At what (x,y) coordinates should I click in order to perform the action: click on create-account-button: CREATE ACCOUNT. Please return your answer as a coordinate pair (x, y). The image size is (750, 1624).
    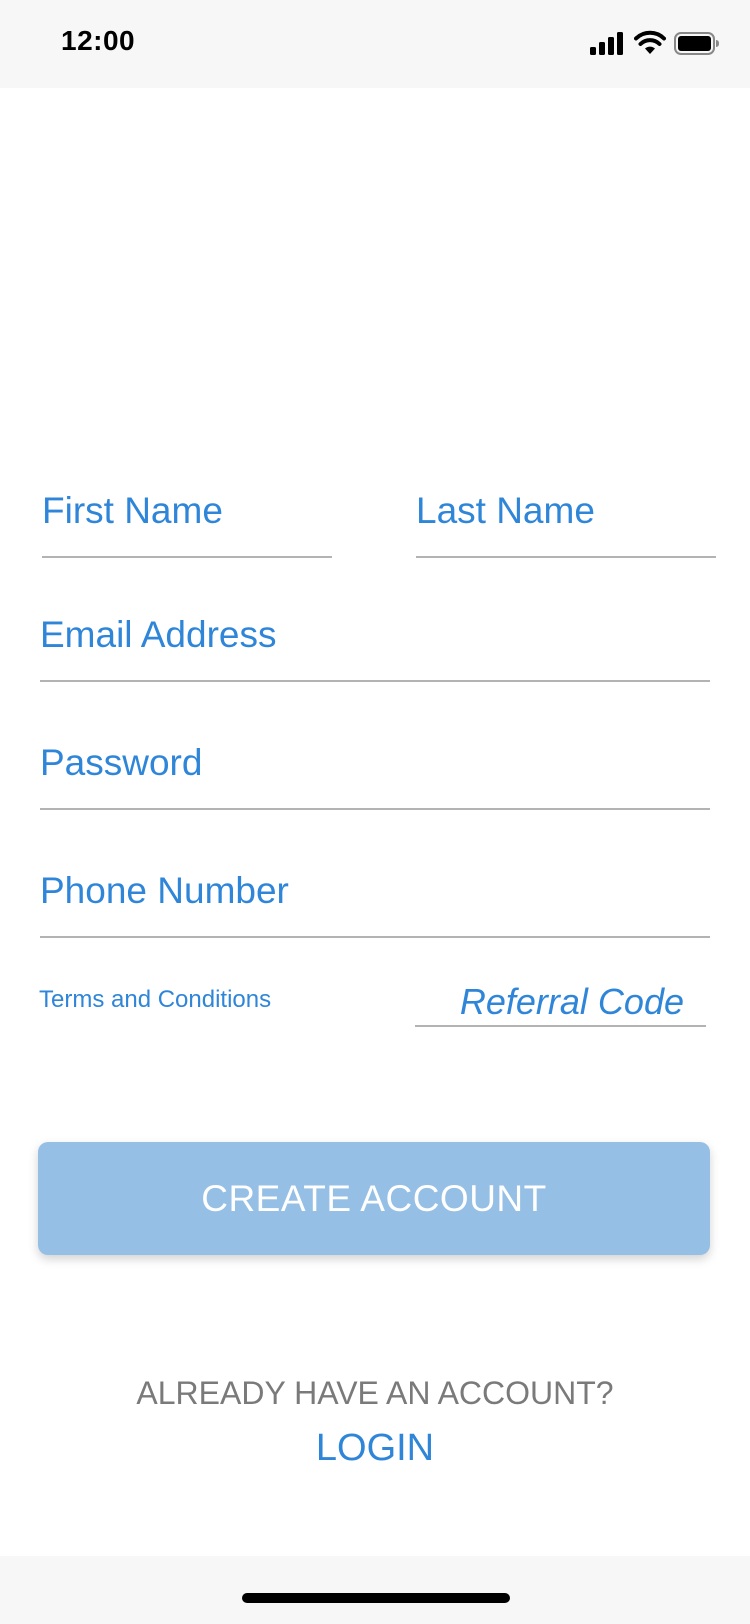
    Looking at the image, I should click on (374, 1198).